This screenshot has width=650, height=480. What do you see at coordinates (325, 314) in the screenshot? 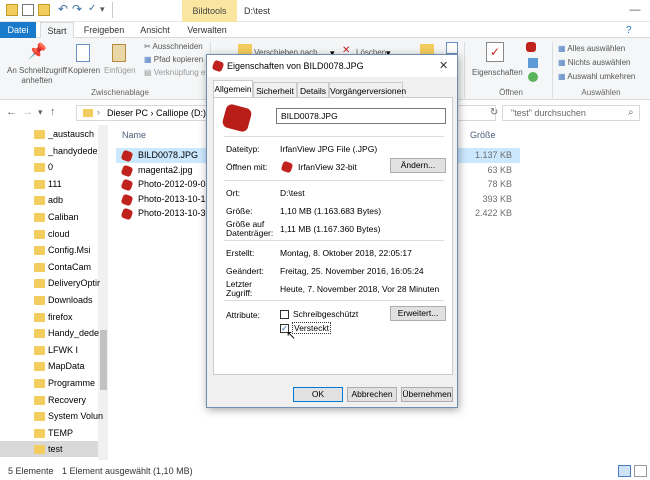
I see `readonly-label: Schreibgeschützt` at bounding box center [325, 314].